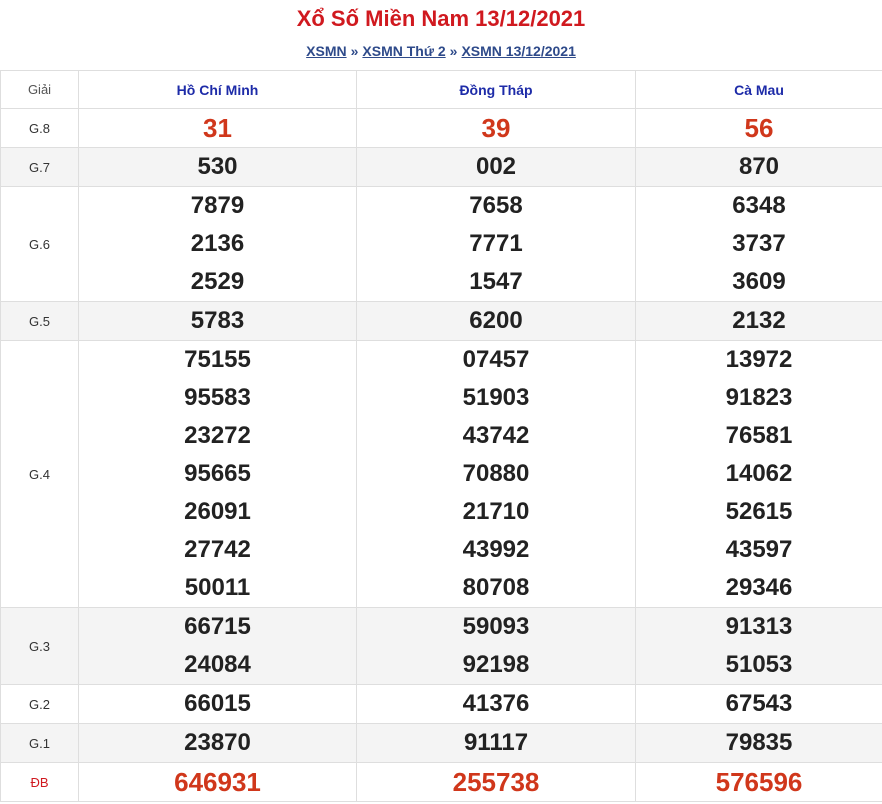 The height and width of the screenshot is (804, 882). What do you see at coordinates (759, 511) in the screenshot?
I see `lottery-number: 52615` at bounding box center [759, 511].